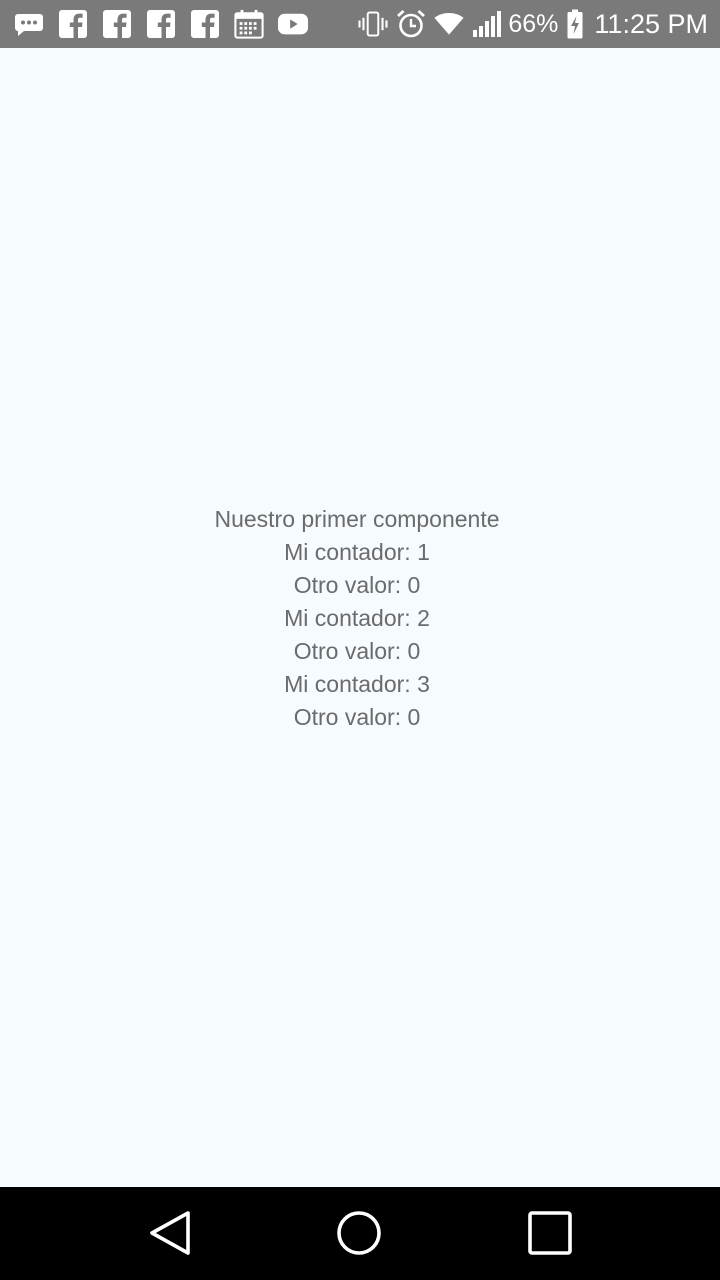  What do you see at coordinates (411, 24) in the screenshot?
I see `alarm-icon` at bounding box center [411, 24].